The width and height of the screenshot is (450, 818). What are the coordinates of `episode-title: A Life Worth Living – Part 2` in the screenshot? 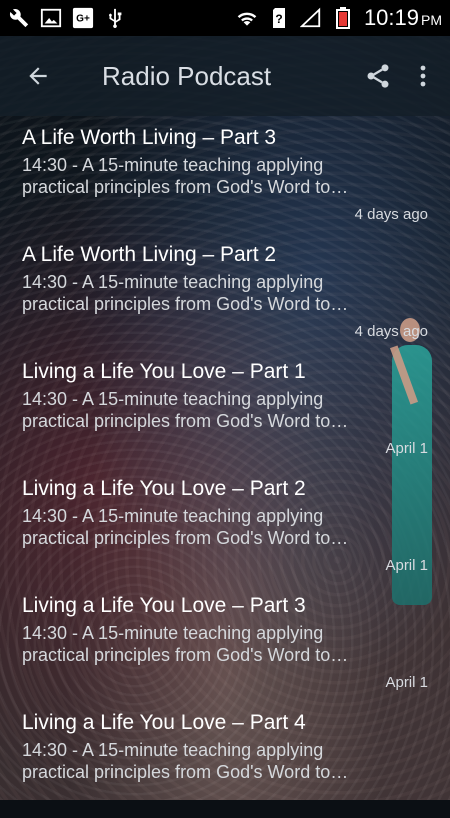 It's located at (149, 254).